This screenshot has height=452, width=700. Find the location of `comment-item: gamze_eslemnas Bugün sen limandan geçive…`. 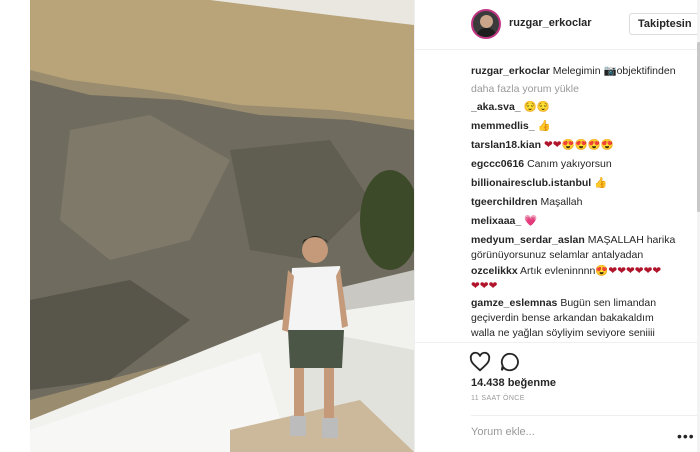

comment-item: gamze_eslemnas Bugün sen limandan geçive… is located at coordinates (583, 318).